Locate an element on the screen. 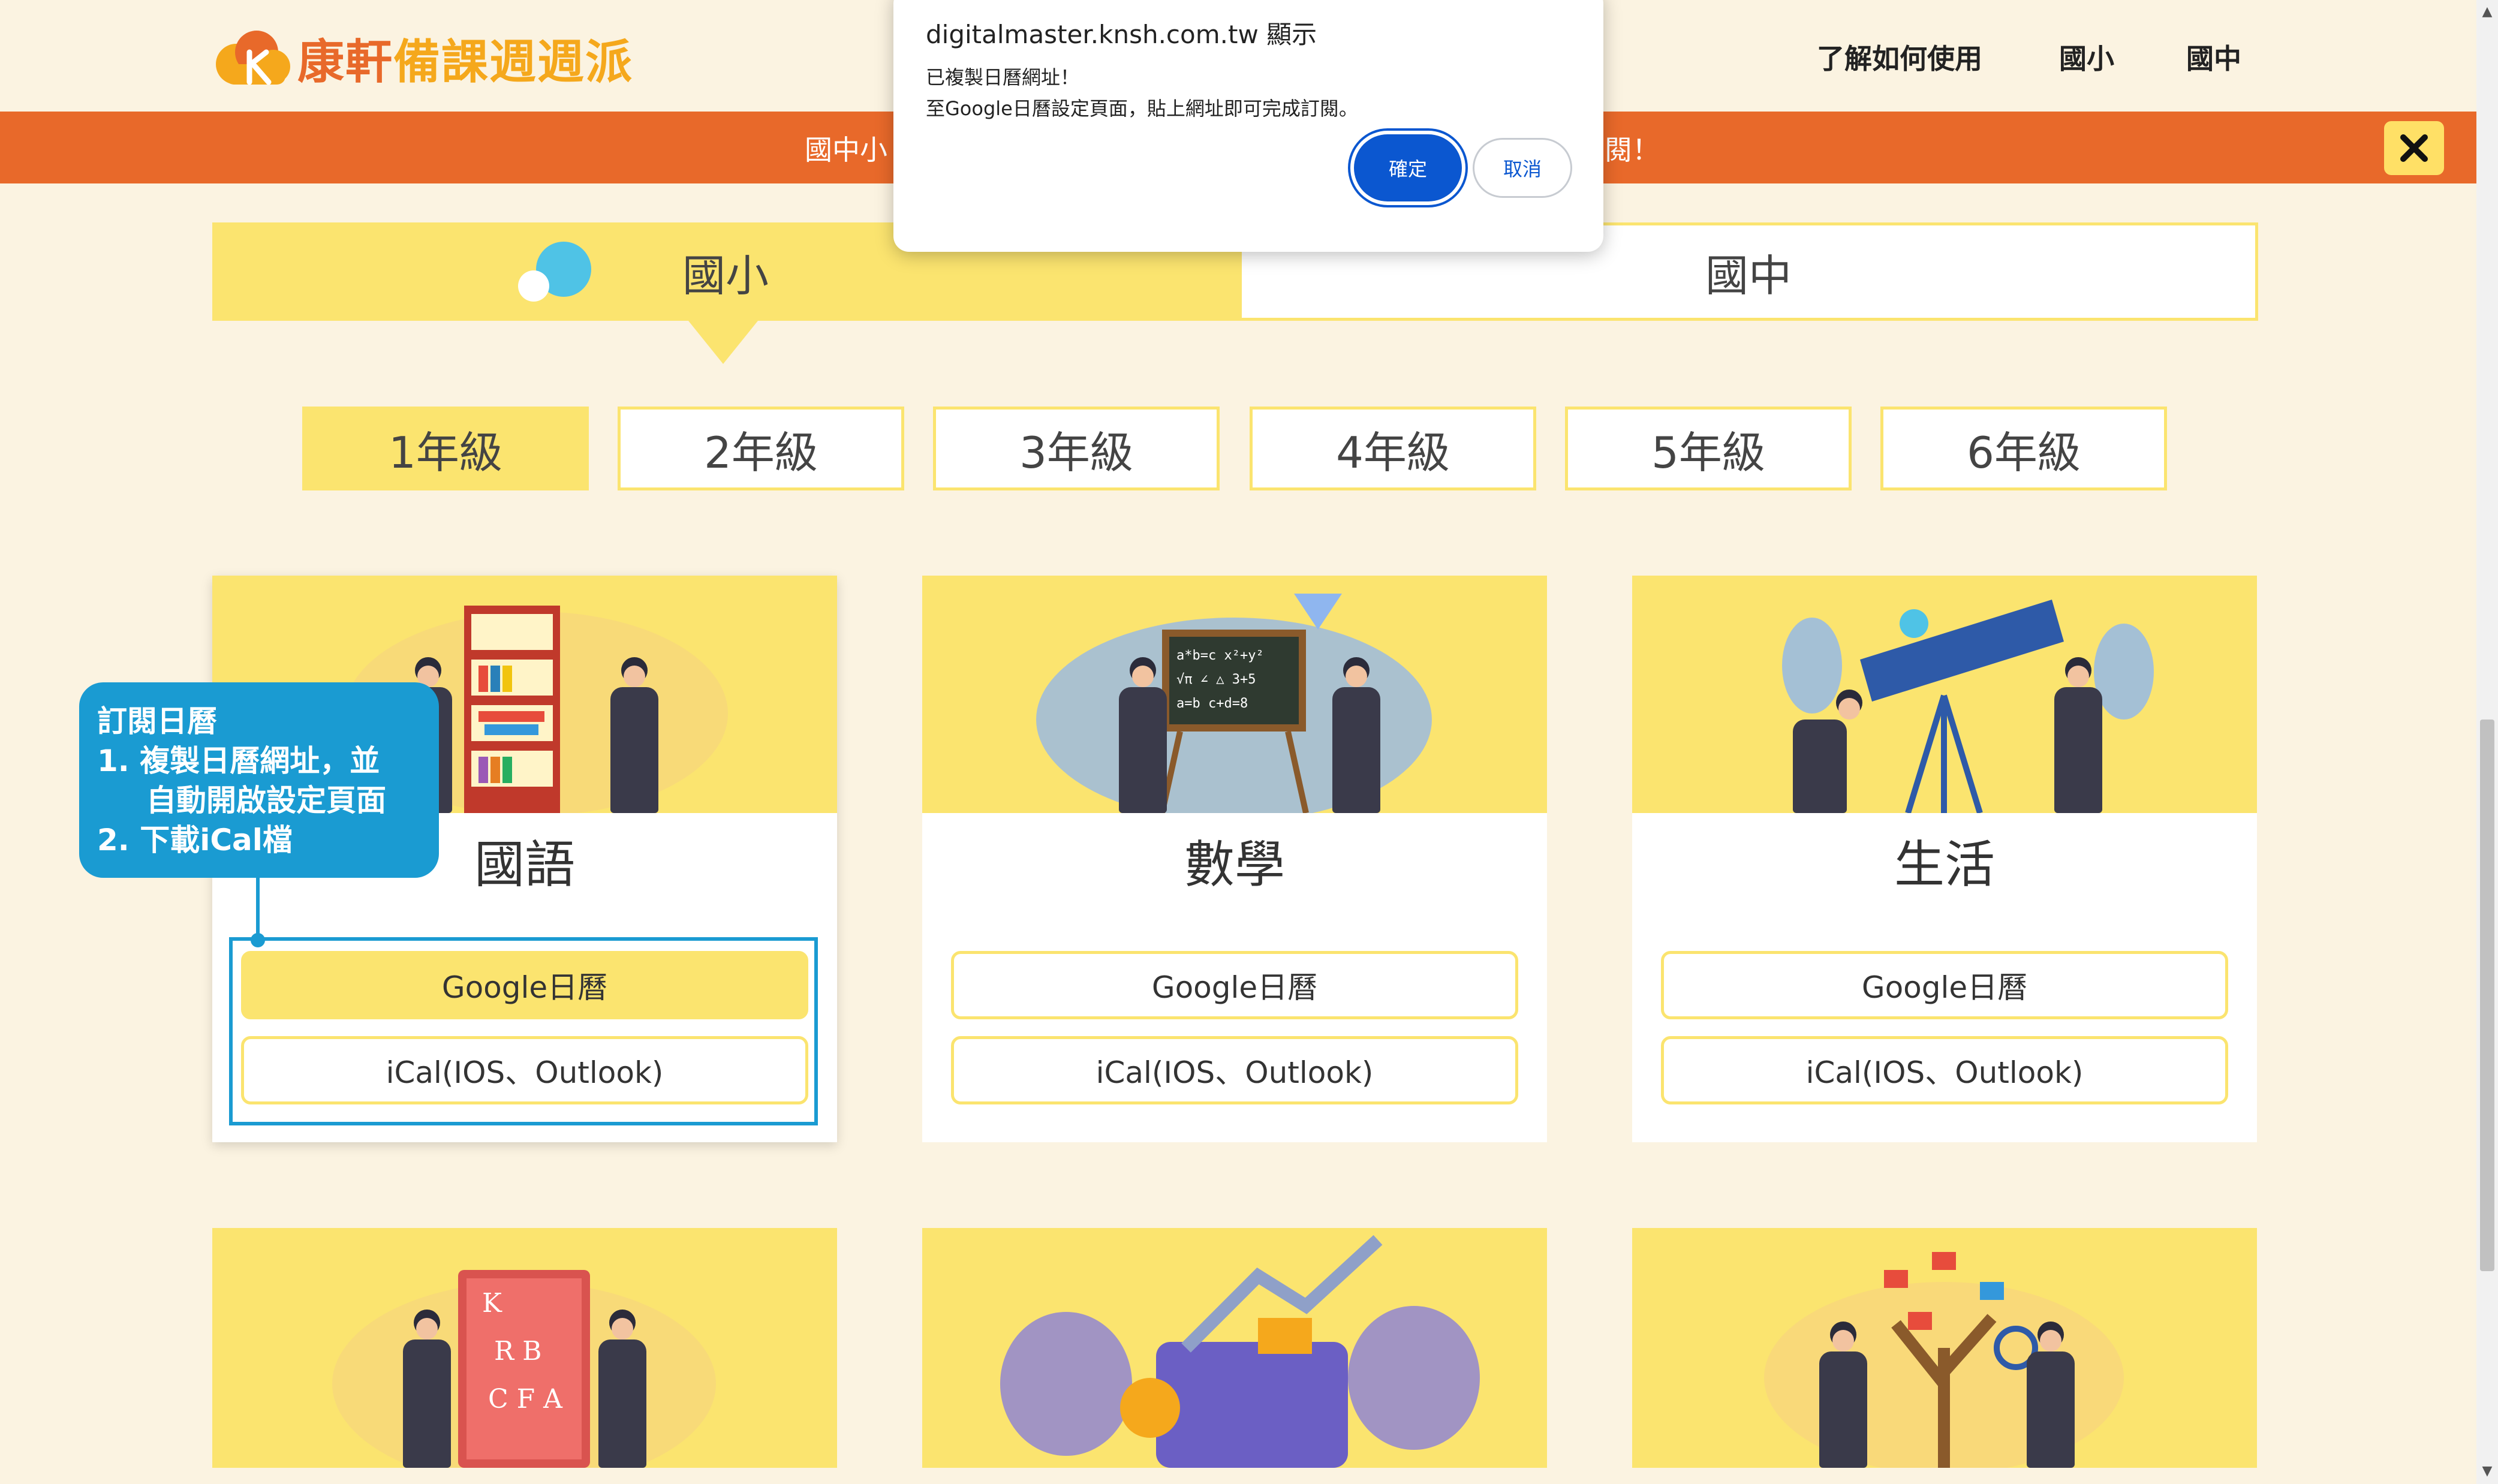 This screenshot has height=1484, width=2498. scroll-down-icon: ▼ is located at coordinates (2487, 1471).